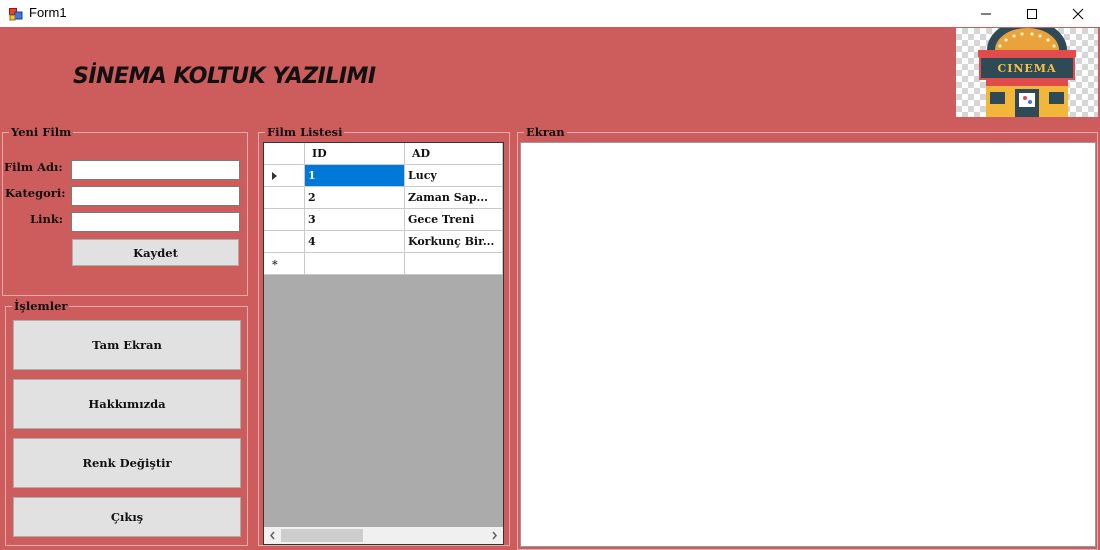 This screenshot has height=550, width=1100. Describe the element at coordinates (355, 264) in the screenshot. I see `new-row-cell-id` at that location.